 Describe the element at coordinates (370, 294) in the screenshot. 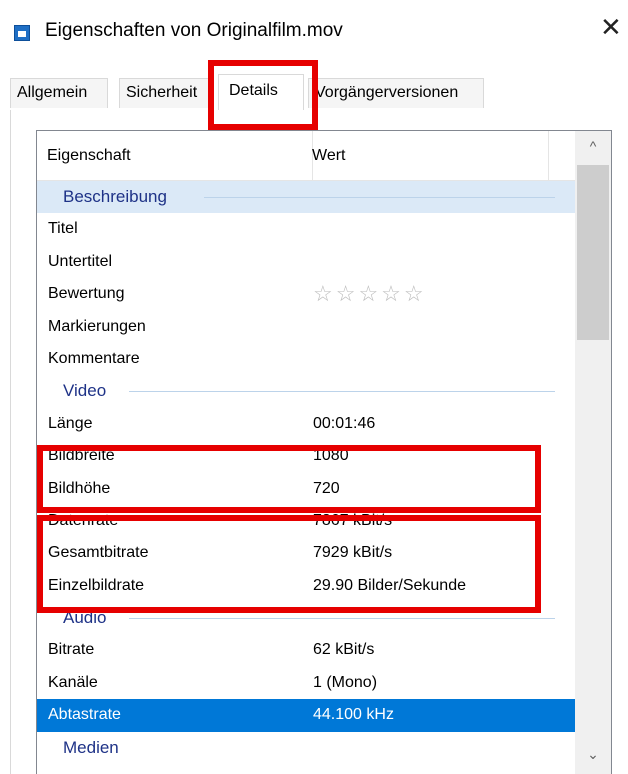

I see `rating-stars-icon: ☆☆☆☆☆` at that location.